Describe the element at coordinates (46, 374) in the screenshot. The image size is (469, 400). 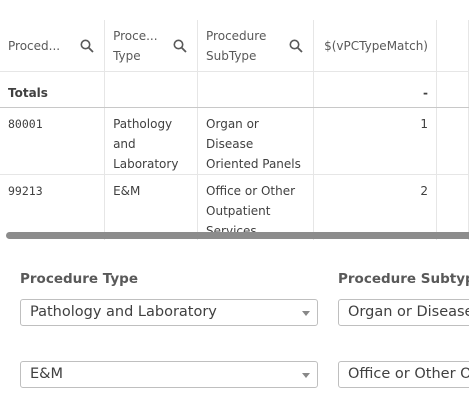
I see `dropdown-value: E&M` at that location.